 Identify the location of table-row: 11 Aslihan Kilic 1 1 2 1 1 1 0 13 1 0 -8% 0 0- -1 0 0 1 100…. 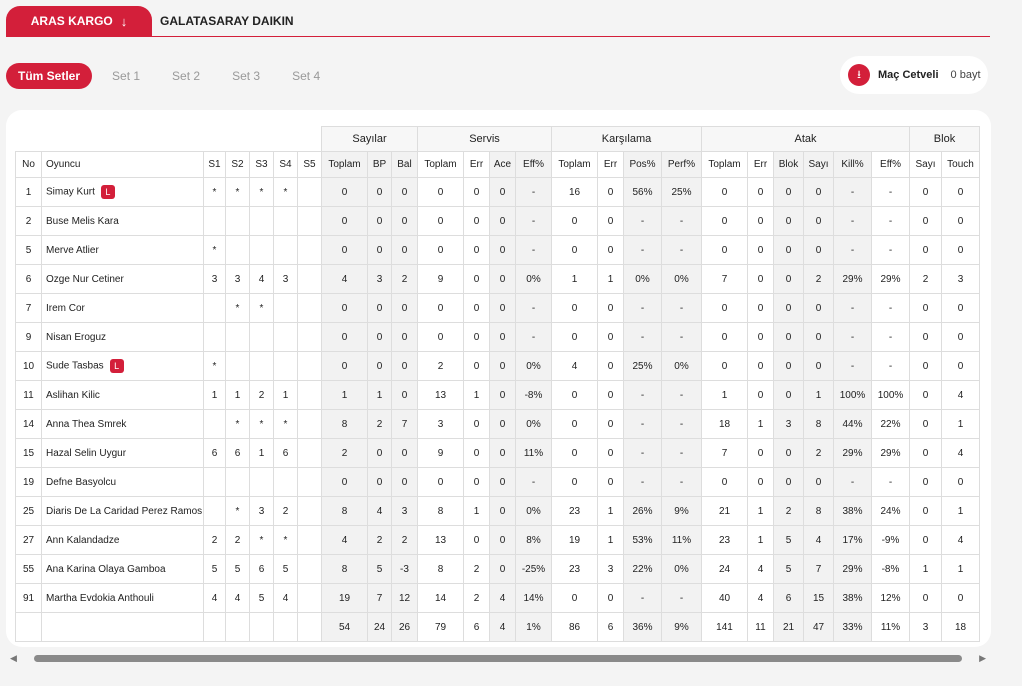
(497, 395).